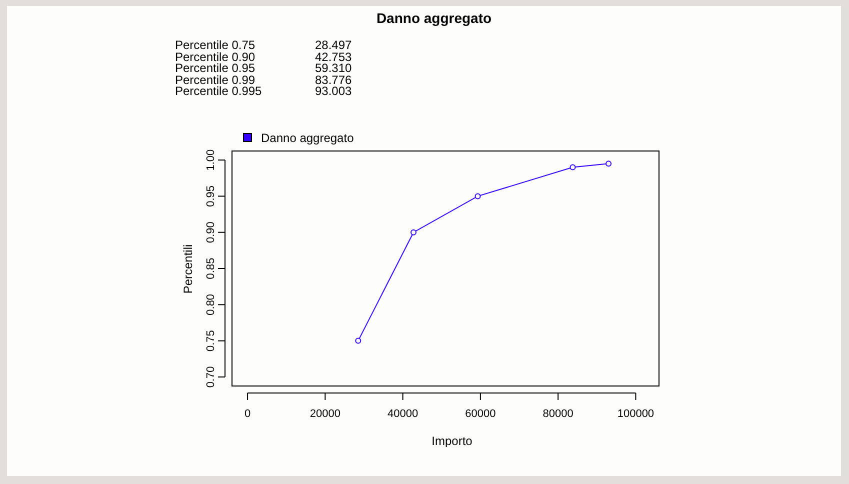 The image size is (849, 484). Describe the element at coordinates (247, 137) in the screenshot. I see `legend-swatch` at that location.